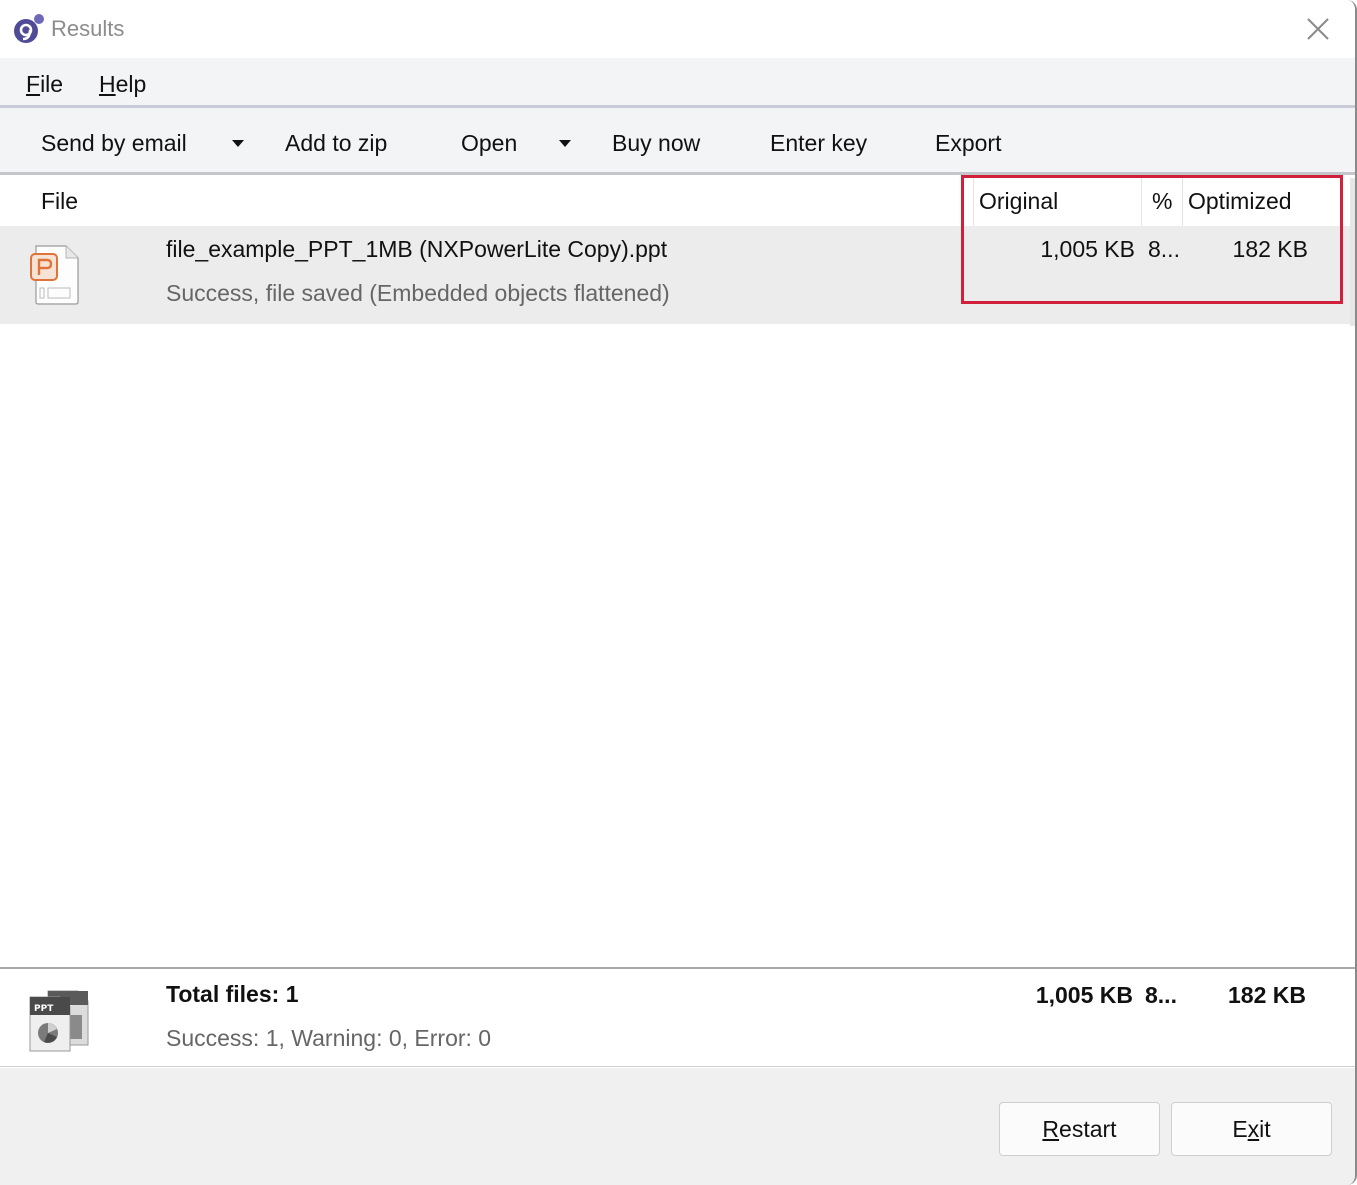 This screenshot has height=1185, width=1357. What do you see at coordinates (677, 29) in the screenshot?
I see `title-bar: Results` at bounding box center [677, 29].